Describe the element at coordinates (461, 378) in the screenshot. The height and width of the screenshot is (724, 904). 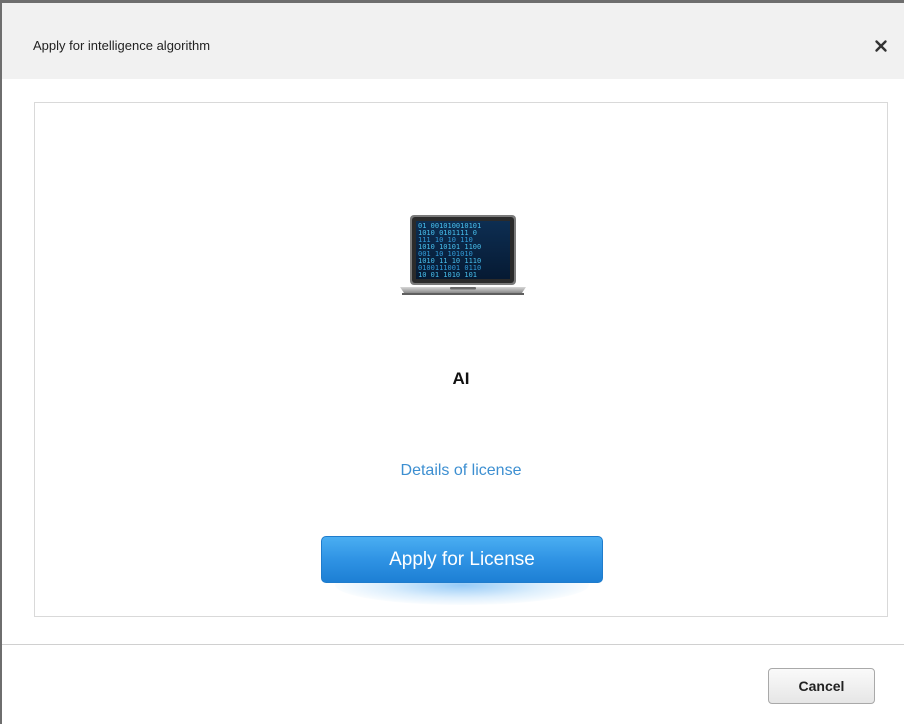
I see `module-name: AI` at that location.